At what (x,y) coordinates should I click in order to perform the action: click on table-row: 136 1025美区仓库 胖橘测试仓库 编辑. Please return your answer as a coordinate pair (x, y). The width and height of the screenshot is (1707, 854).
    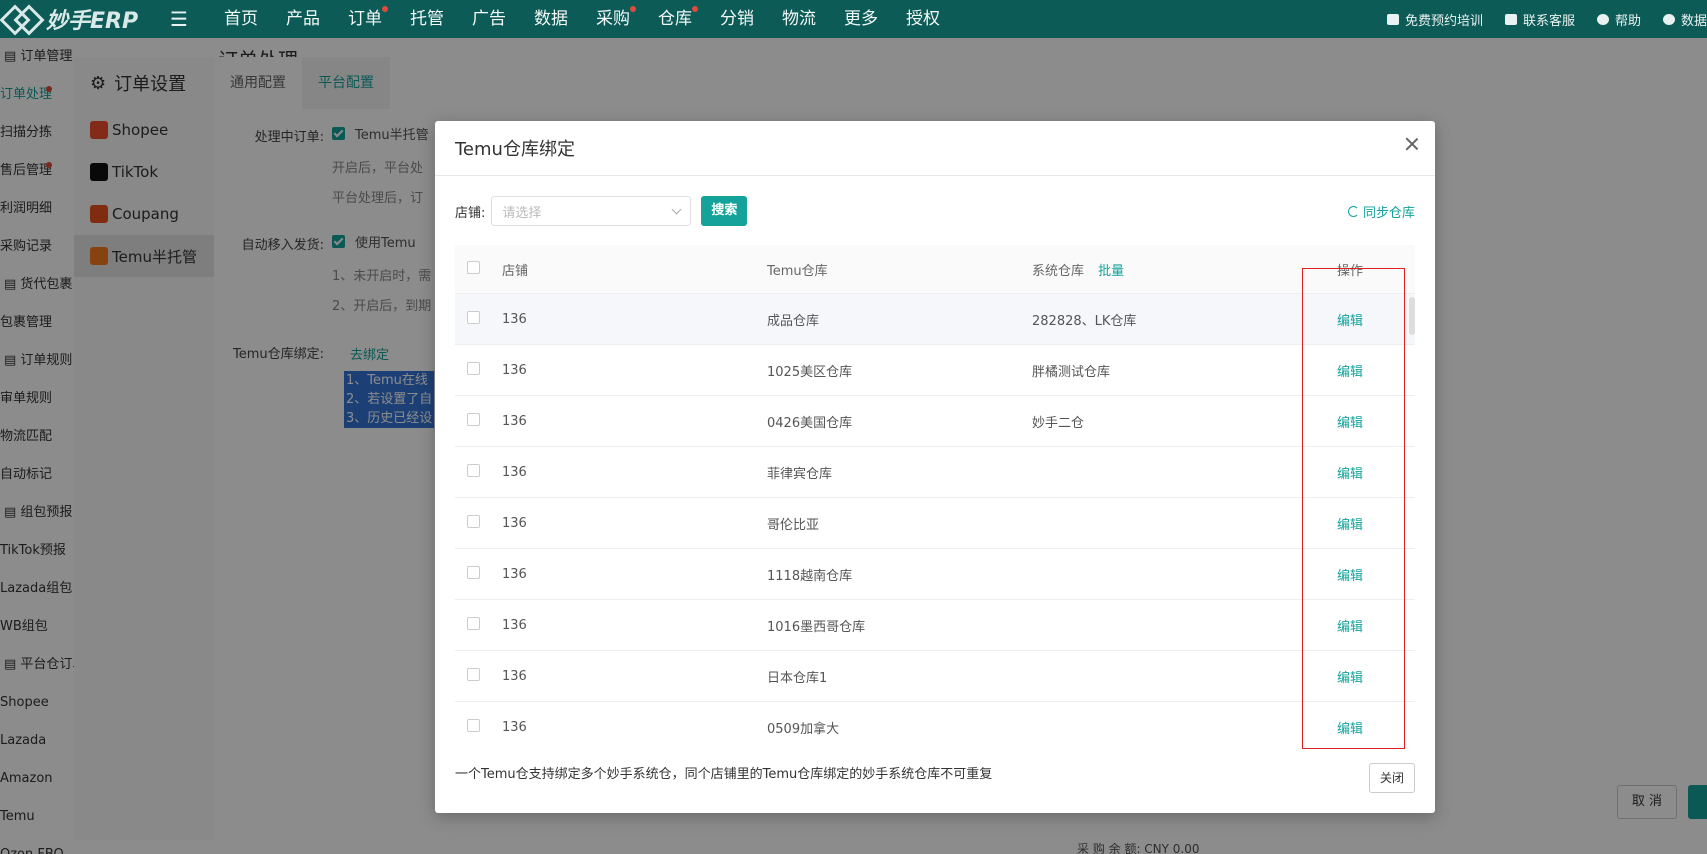
    Looking at the image, I should click on (935, 370).